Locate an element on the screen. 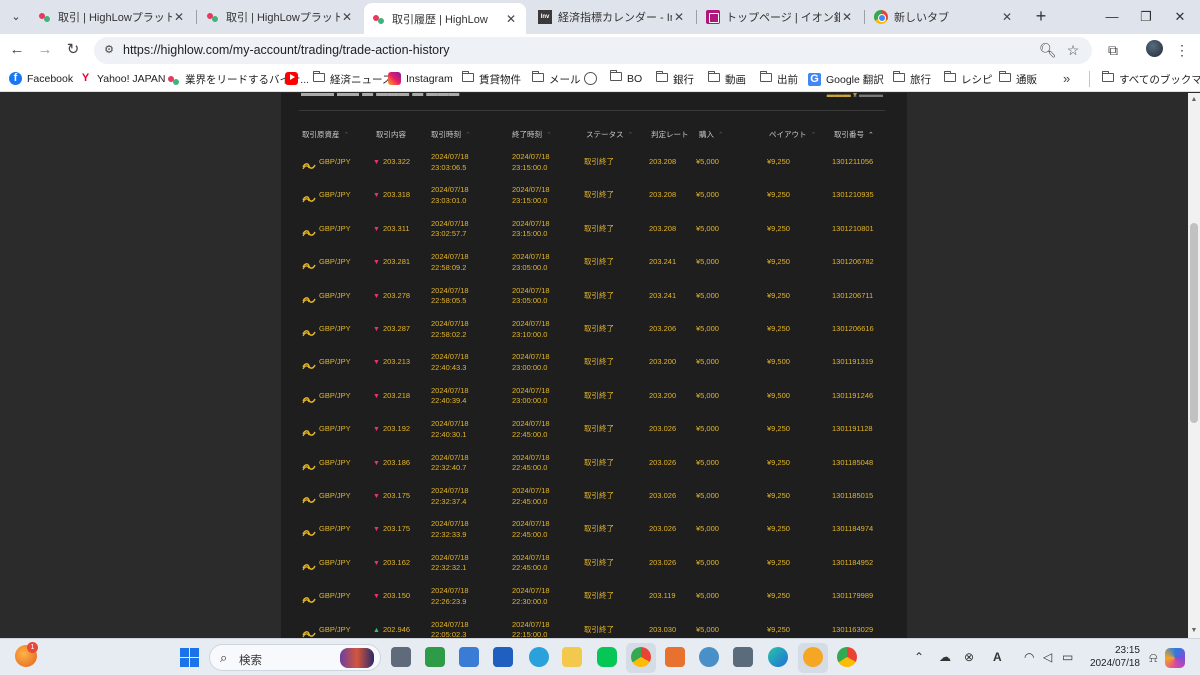 This screenshot has height=675, width=1200. minimize-icon: — is located at coordinates (1112, 17).